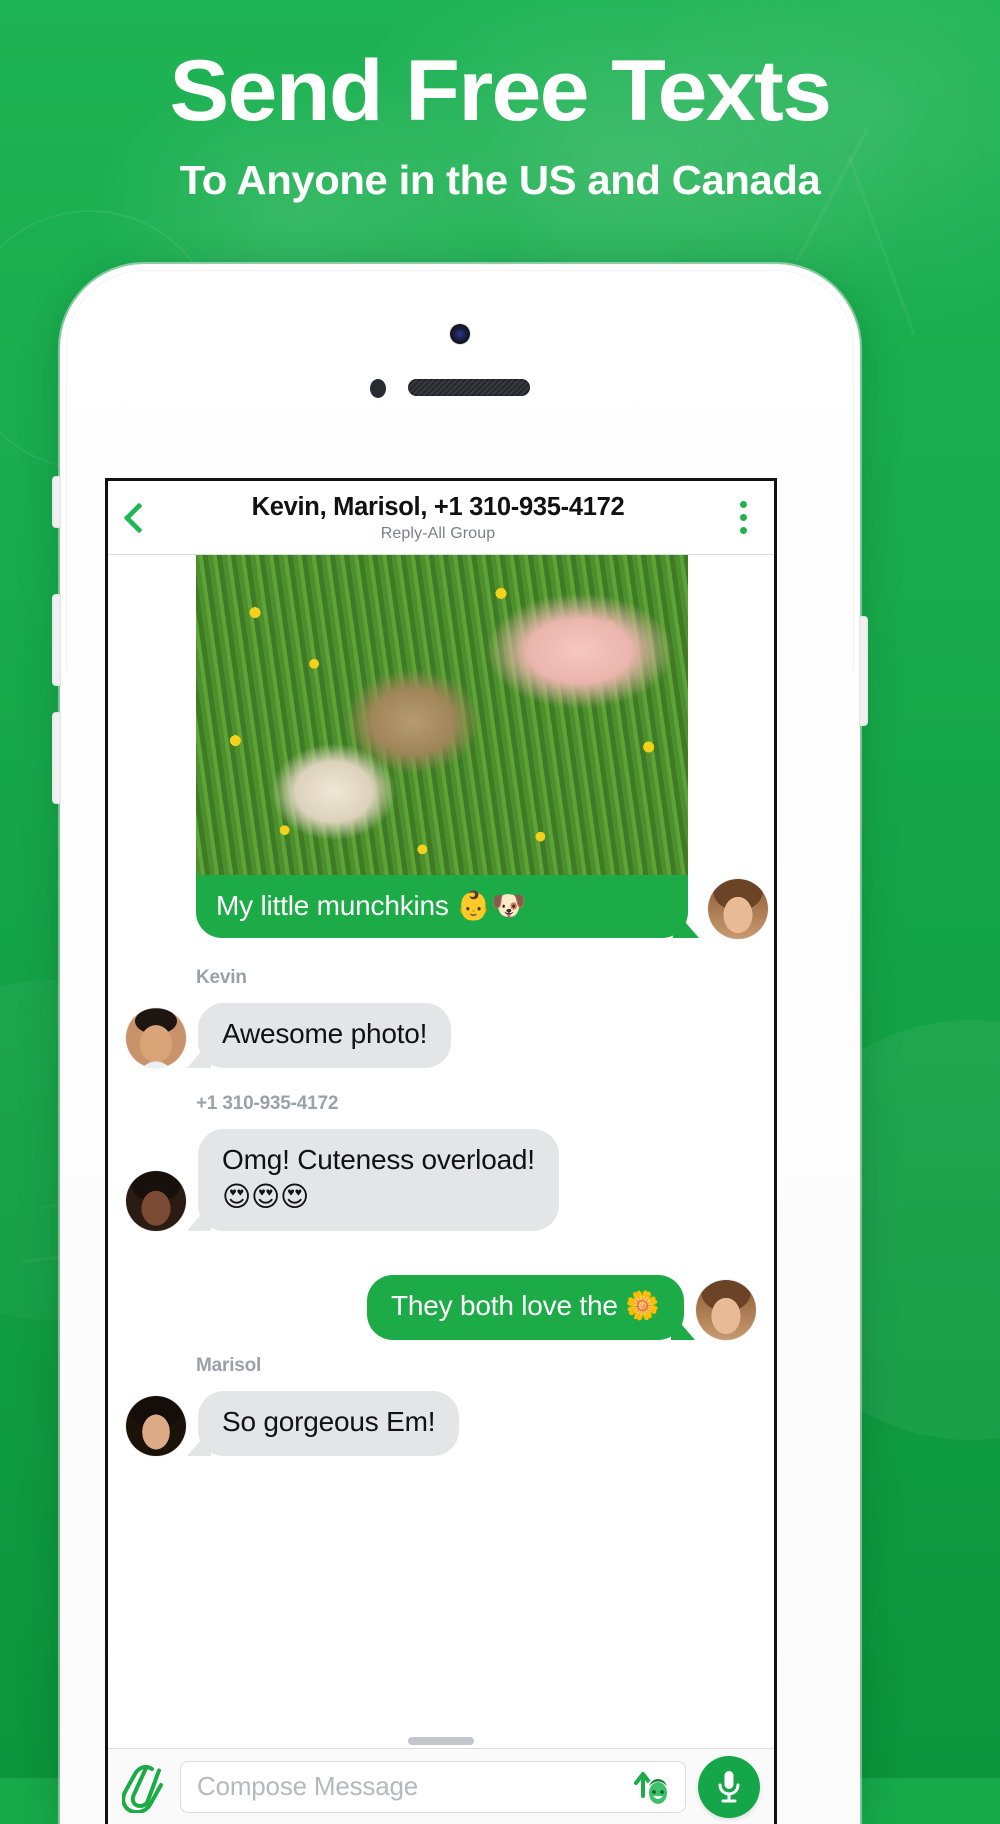 The image size is (1000, 1824). I want to click on volume-down-button, so click(56, 758).